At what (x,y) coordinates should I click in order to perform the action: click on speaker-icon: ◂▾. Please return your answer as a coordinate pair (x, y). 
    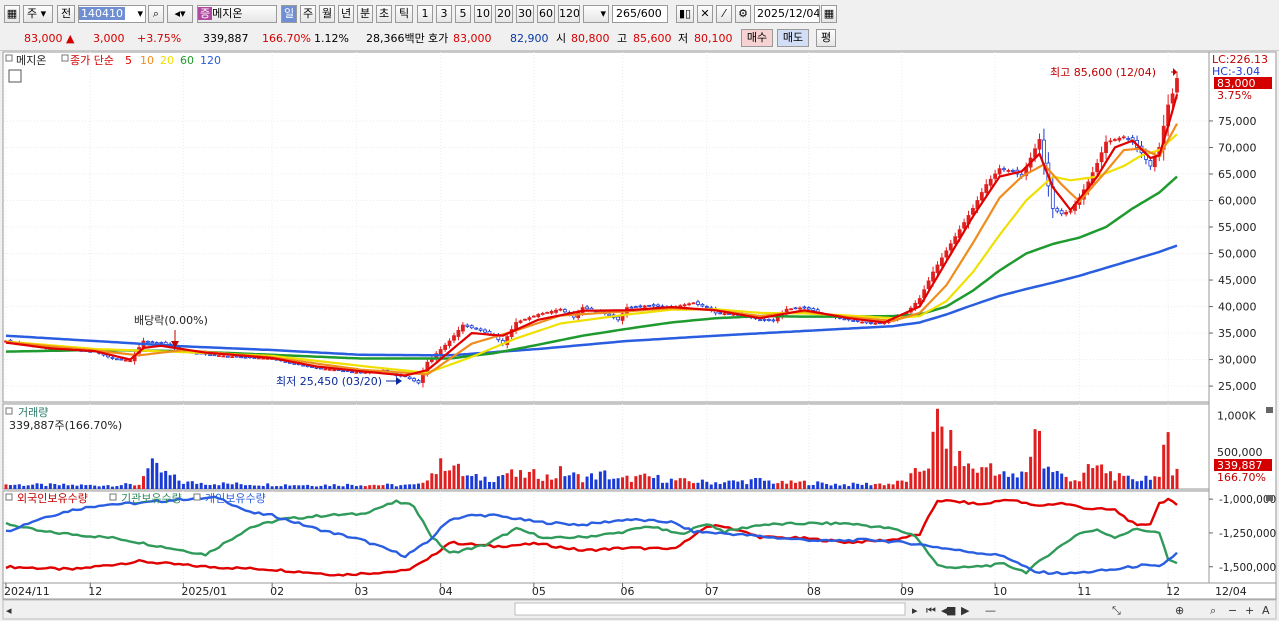
    Looking at the image, I should click on (180, 14).